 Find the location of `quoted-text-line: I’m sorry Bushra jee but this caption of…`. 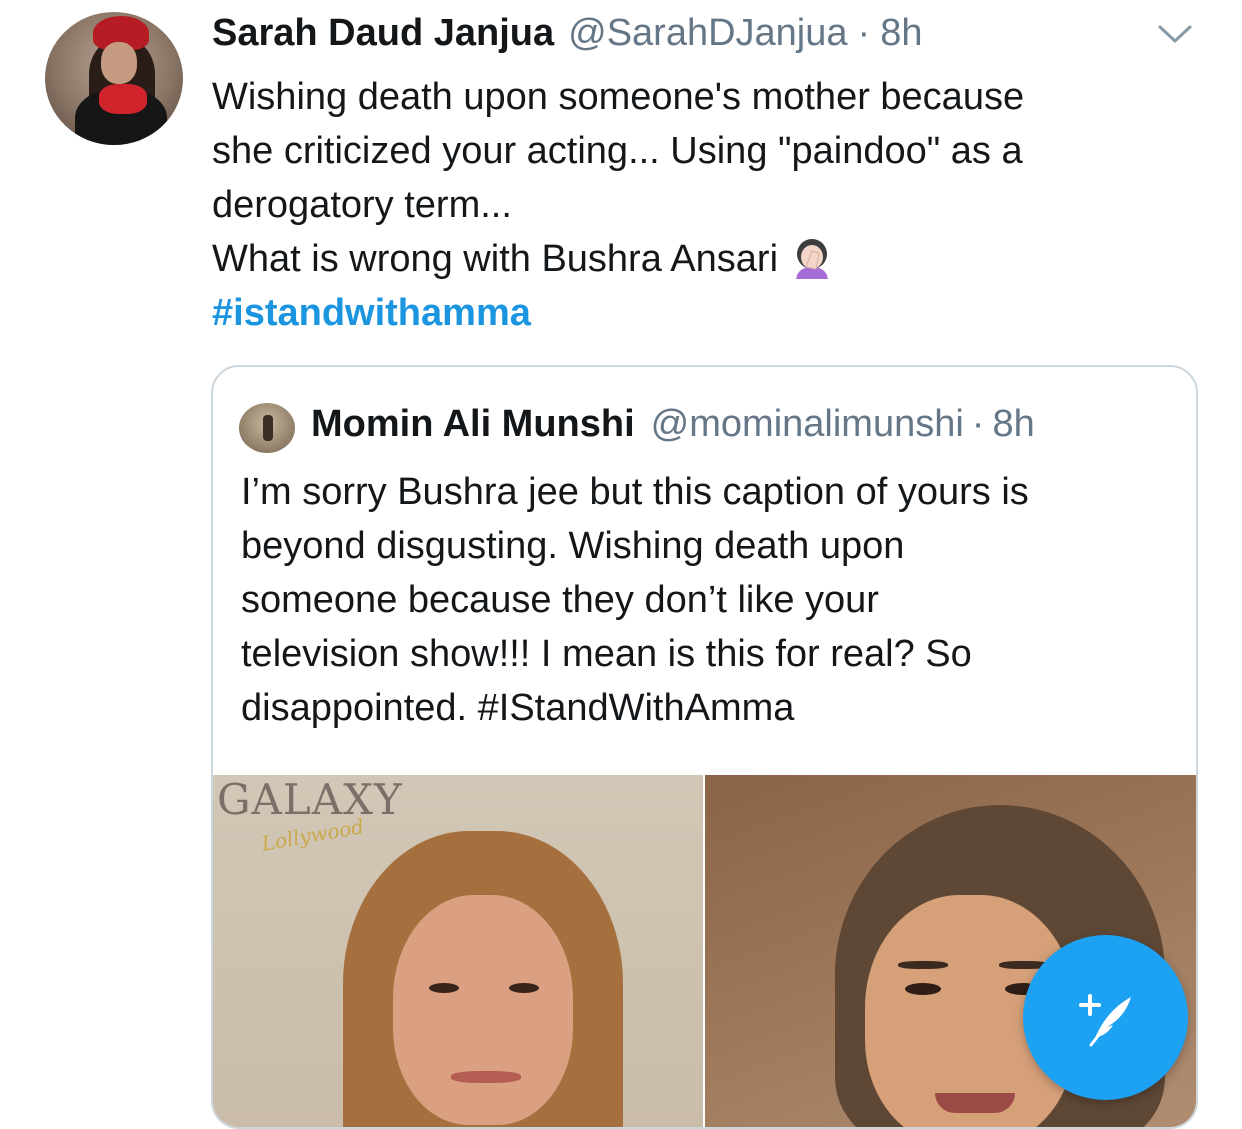

quoted-text-line: I’m sorry Bushra jee but this caption of… is located at coordinates (635, 492).